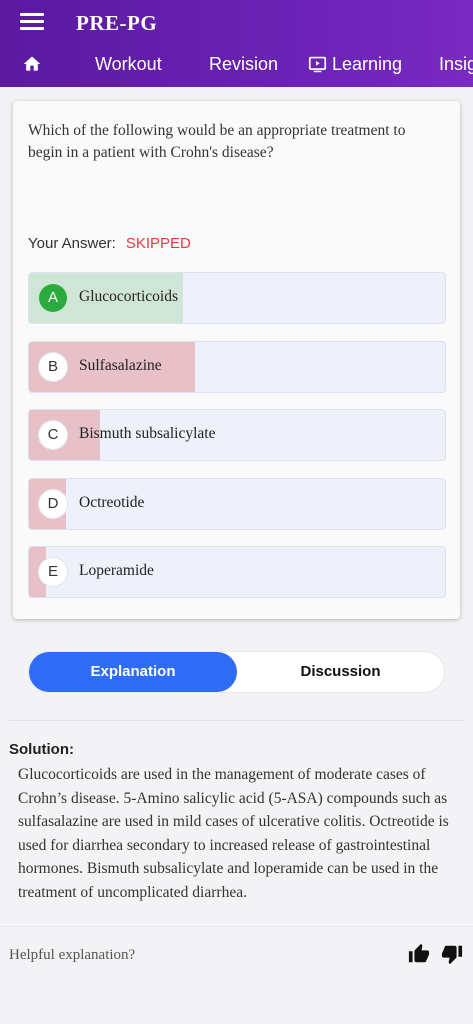  I want to click on option-c: C Bismuth subsalicylate, so click(237, 435).